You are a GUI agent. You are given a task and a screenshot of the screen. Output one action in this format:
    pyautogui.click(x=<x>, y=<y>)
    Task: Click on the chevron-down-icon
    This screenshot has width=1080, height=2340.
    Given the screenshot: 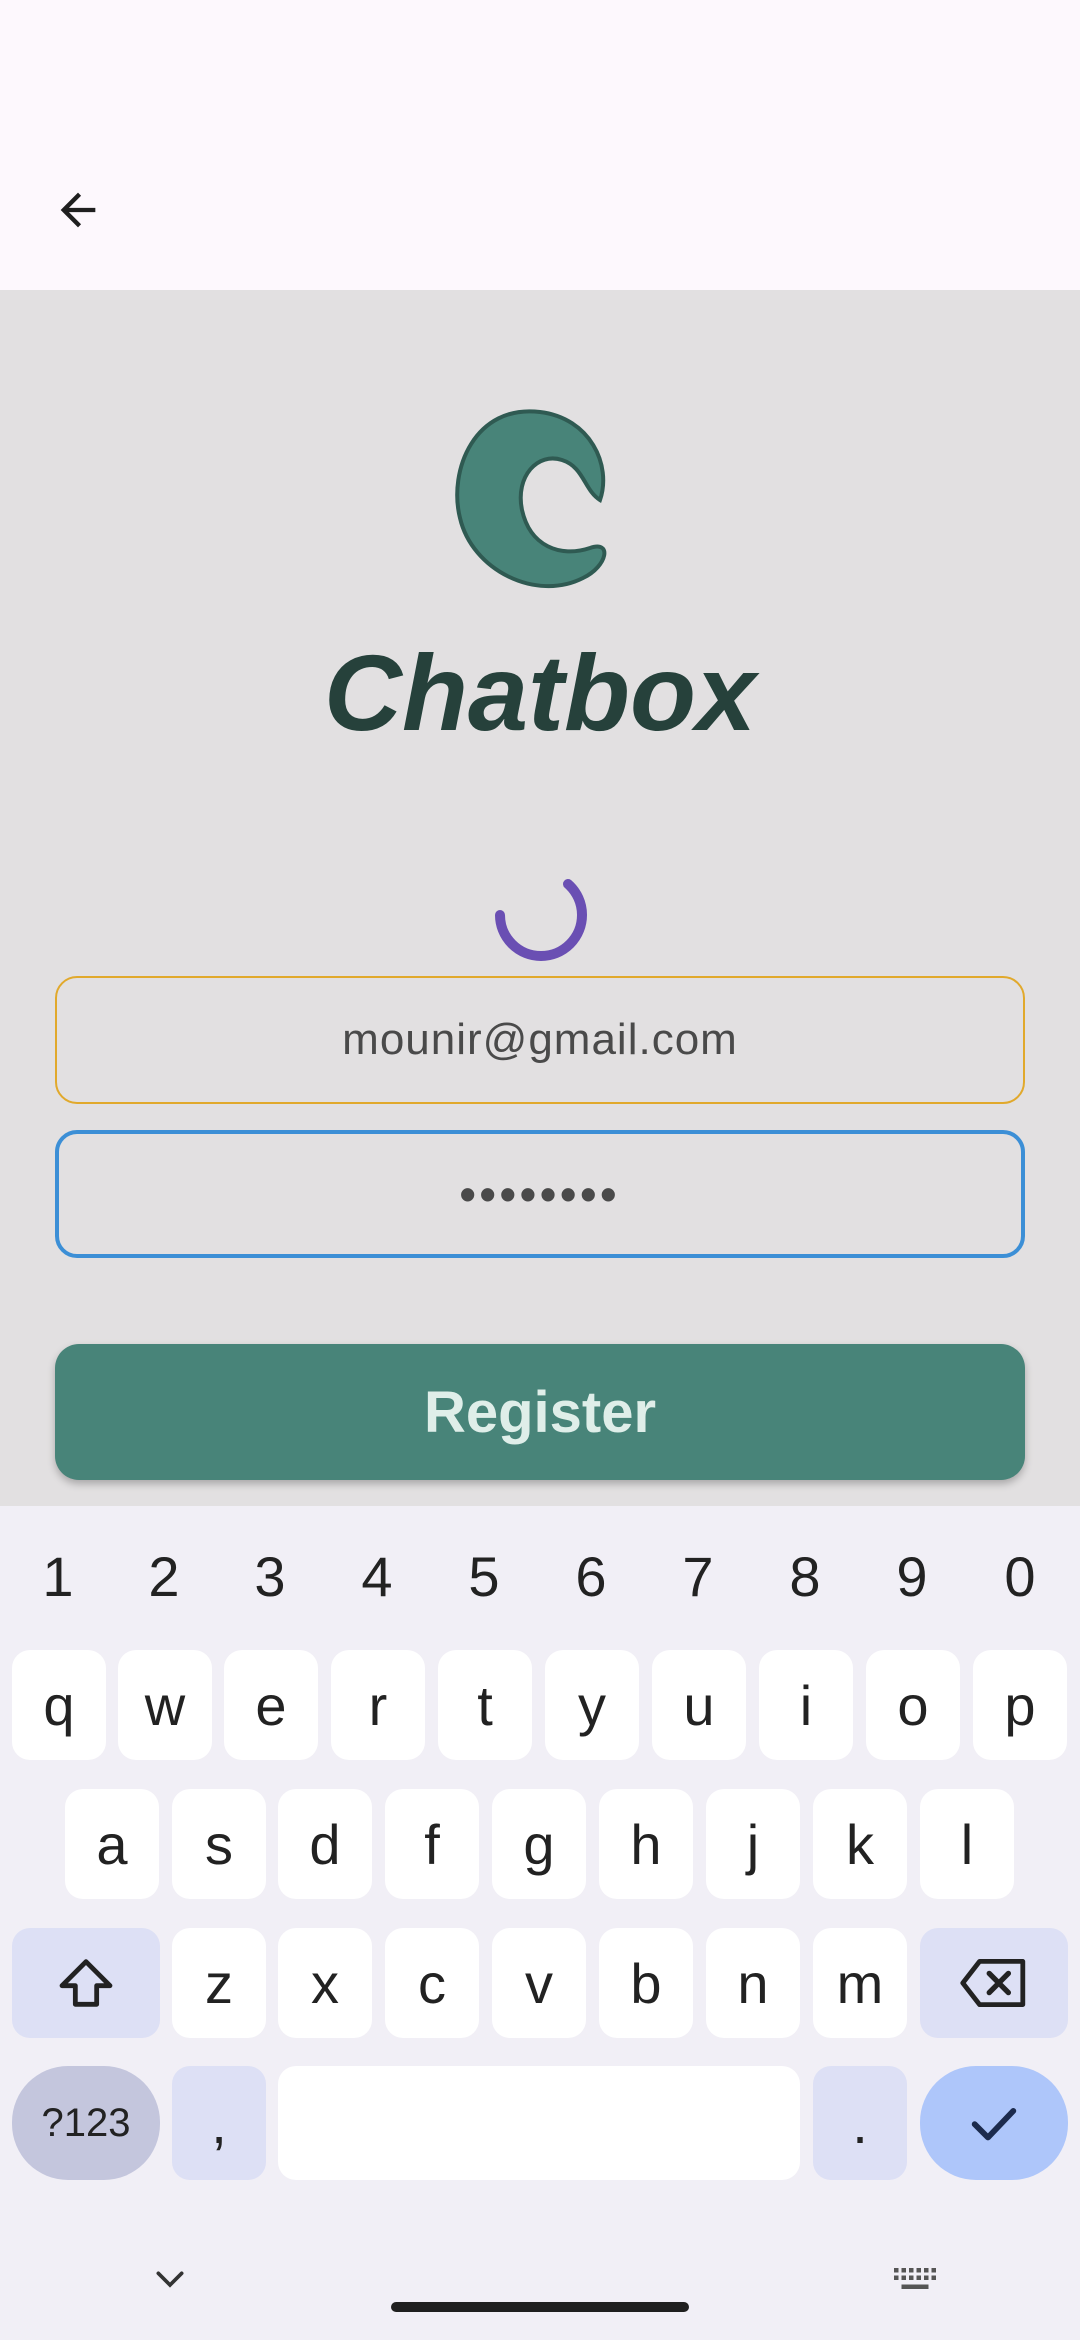 What is the action you would take?
    pyautogui.click(x=170, y=2279)
    